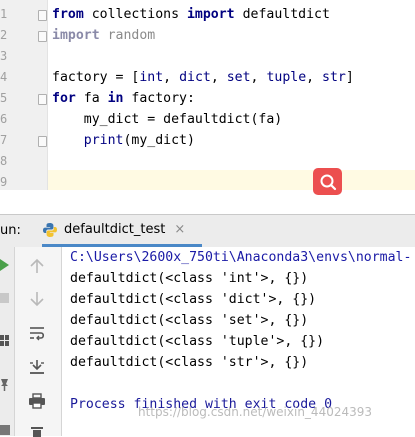  Describe the element at coordinates (334, 77) in the screenshot. I see `builtin-type: str` at that location.